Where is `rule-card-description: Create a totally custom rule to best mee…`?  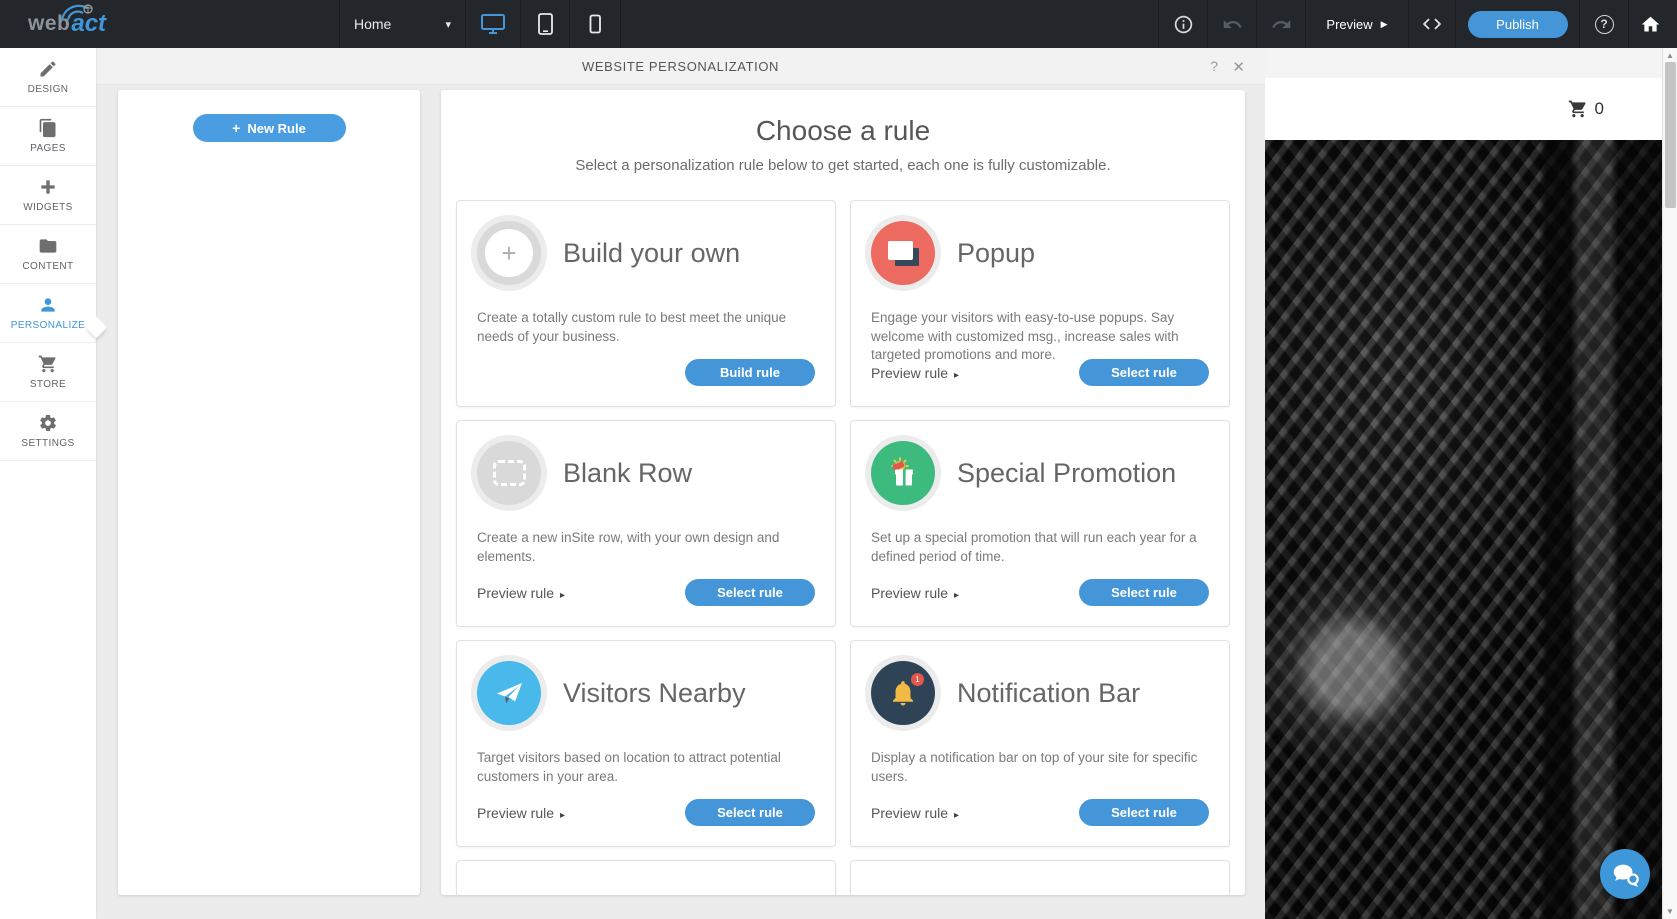 rule-card-description: Create a totally custom rule to best mee… is located at coordinates (632, 327).